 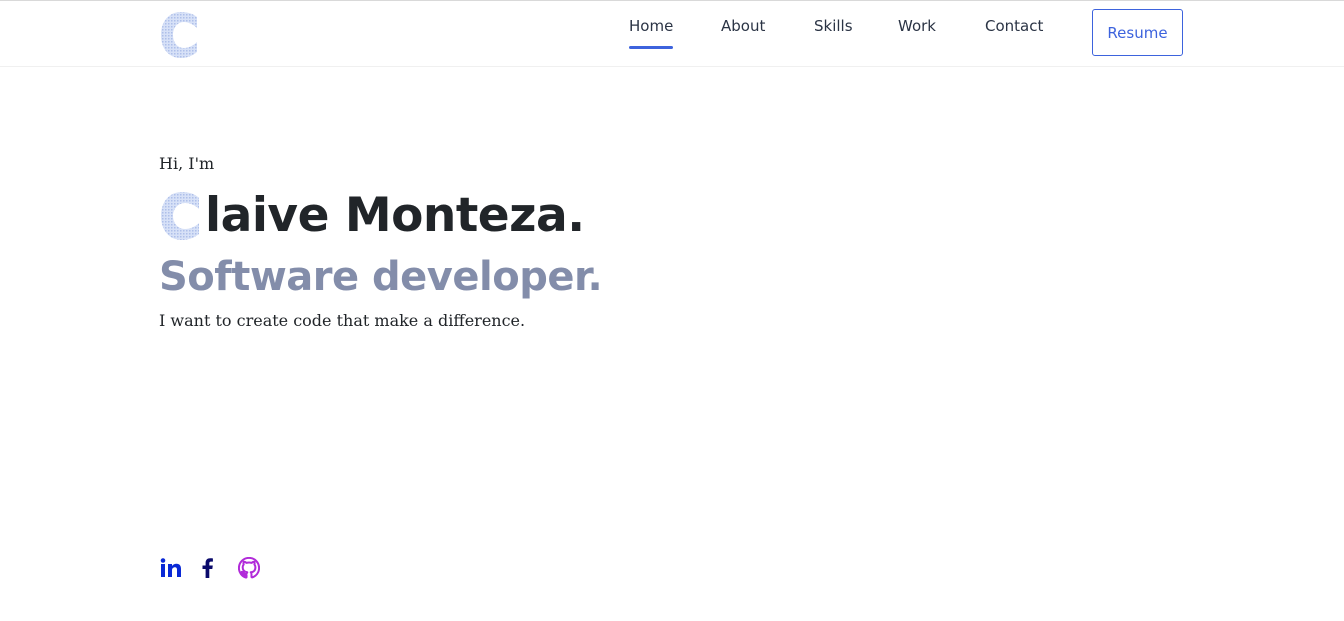 What do you see at coordinates (381, 277) in the screenshot?
I see `hero-role: Software developer.` at bounding box center [381, 277].